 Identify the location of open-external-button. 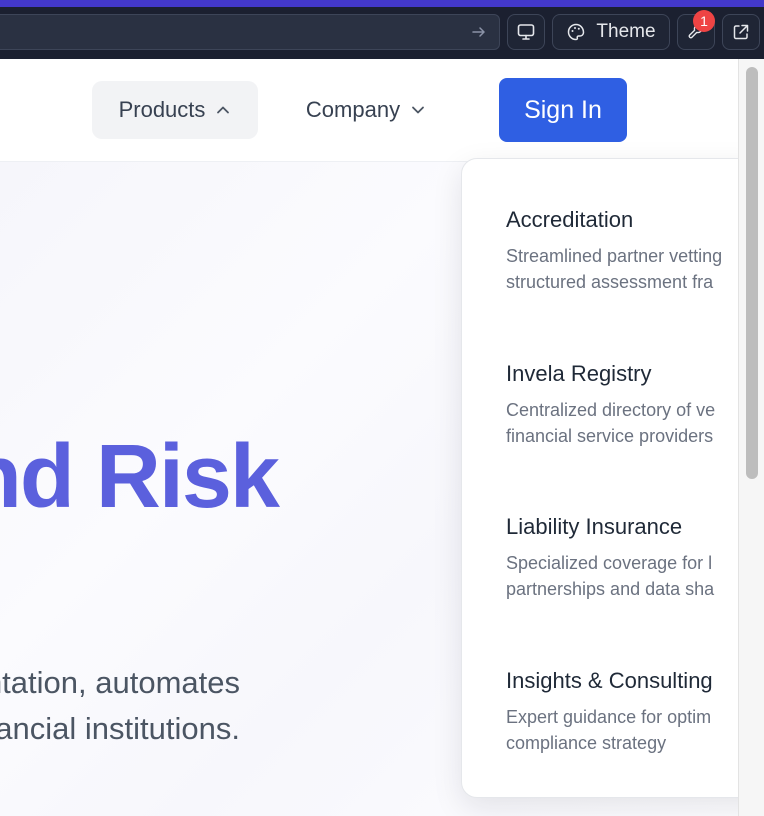
(741, 32).